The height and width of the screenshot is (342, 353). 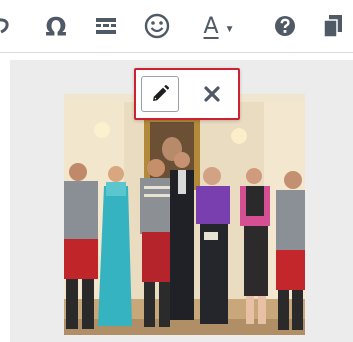 I want to click on redo-icon, so click(x=4, y=26).